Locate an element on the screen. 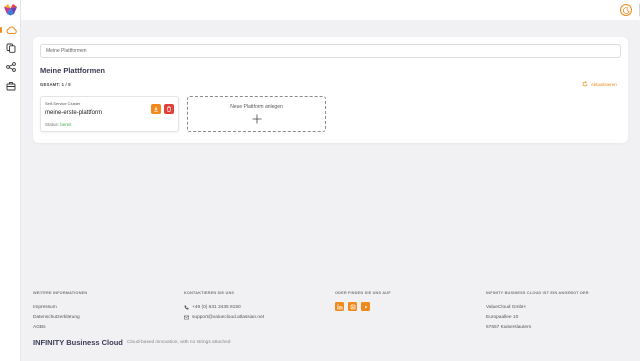 The image size is (640, 361). platform-status: Status: bereit is located at coordinates (58, 124).